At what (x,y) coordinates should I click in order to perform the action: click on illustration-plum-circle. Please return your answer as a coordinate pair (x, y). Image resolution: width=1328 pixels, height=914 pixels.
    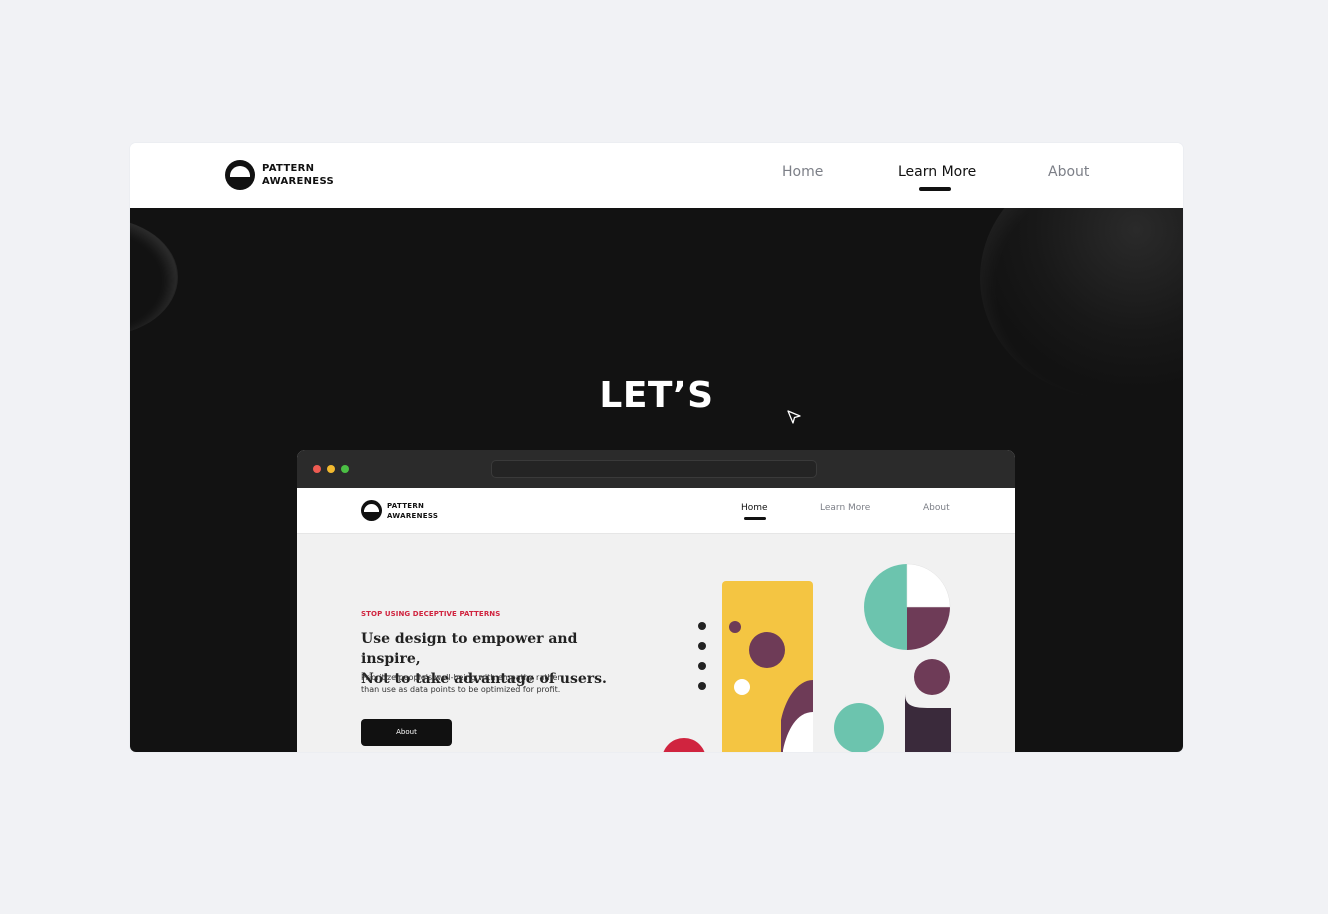
    Looking at the image, I should click on (767, 650).